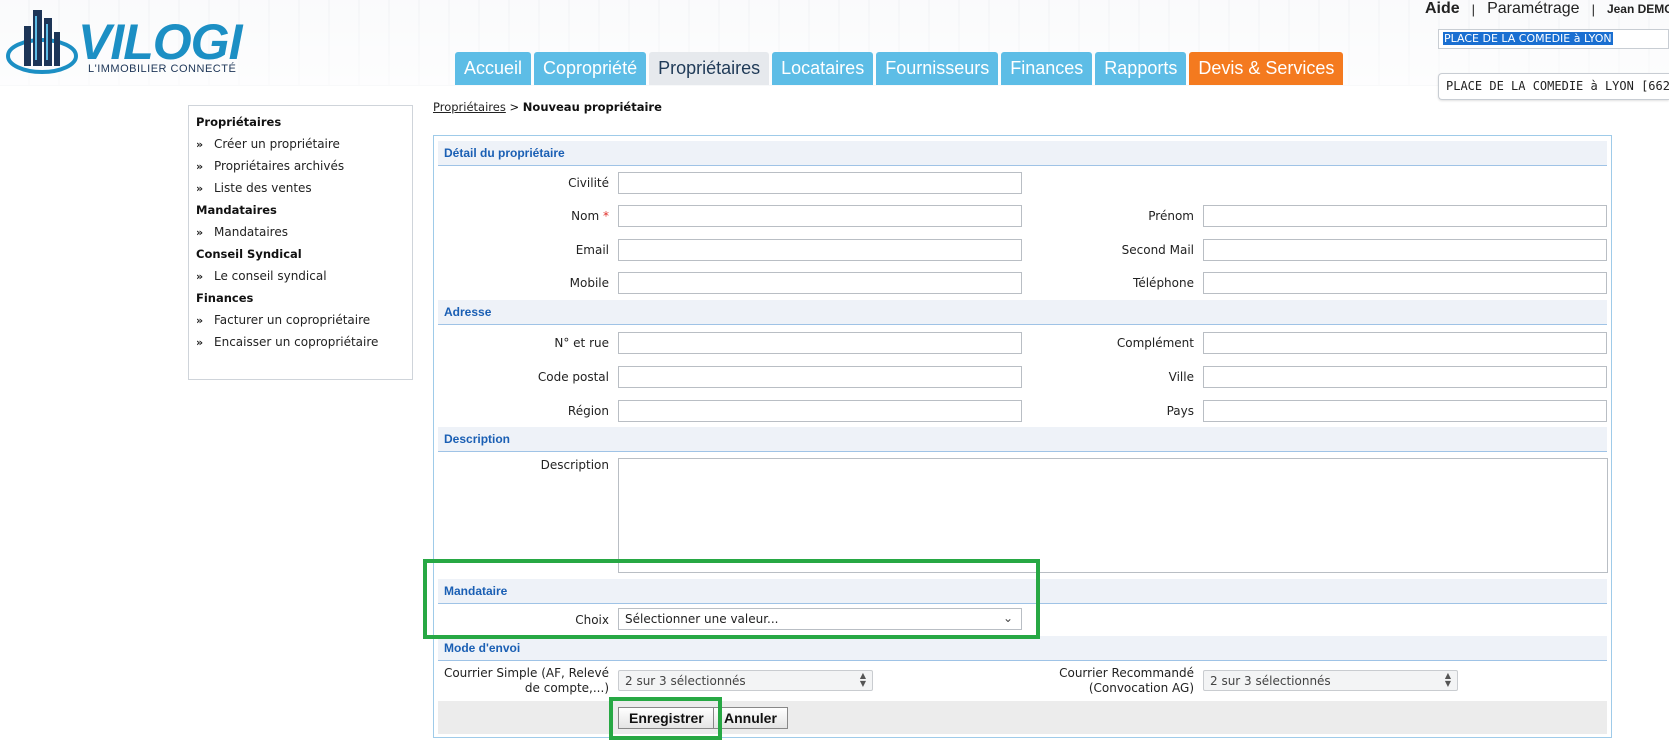 This screenshot has height=745, width=1669. Describe the element at coordinates (581, 343) in the screenshot. I see `no-rue-label: N° et rue` at that location.